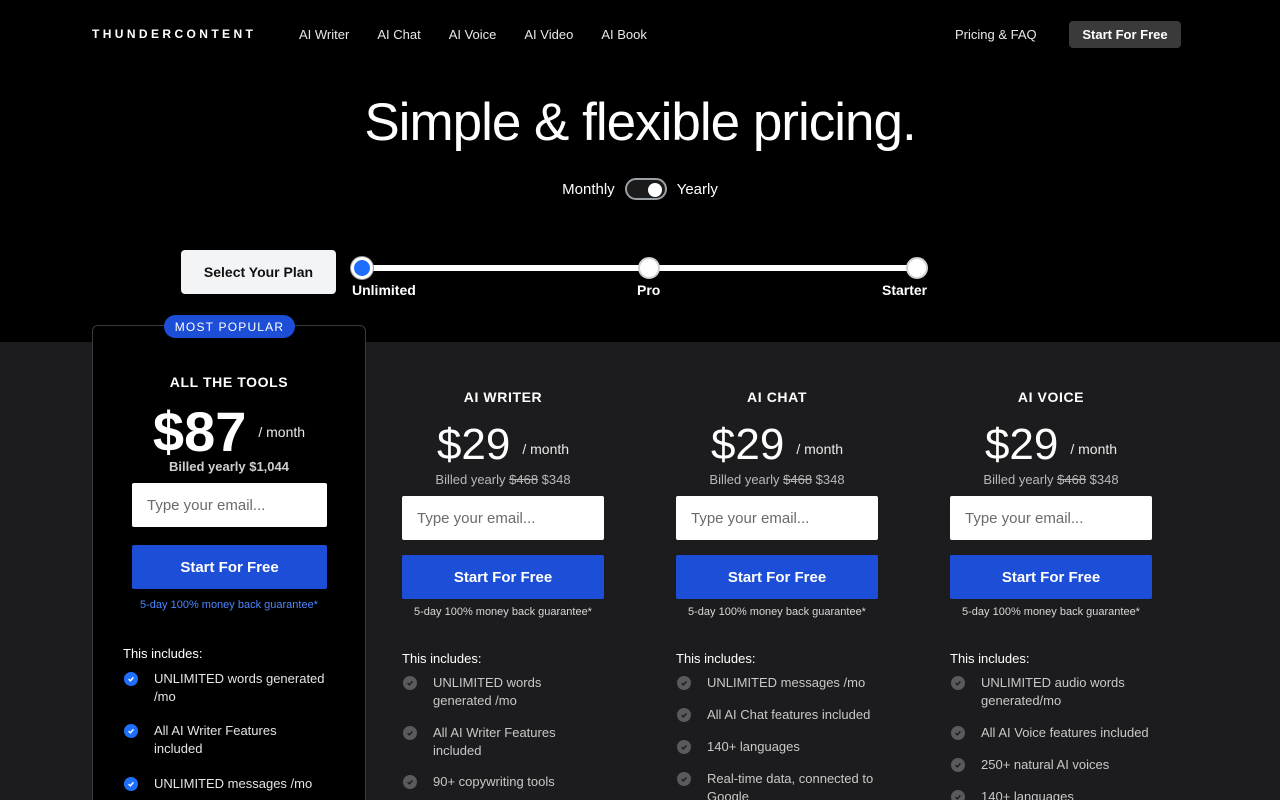 This screenshot has width=1280, height=800. Describe the element at coordinates (917, 268) in the screenshot. I see `plan-slider-dot-starter` at that location.